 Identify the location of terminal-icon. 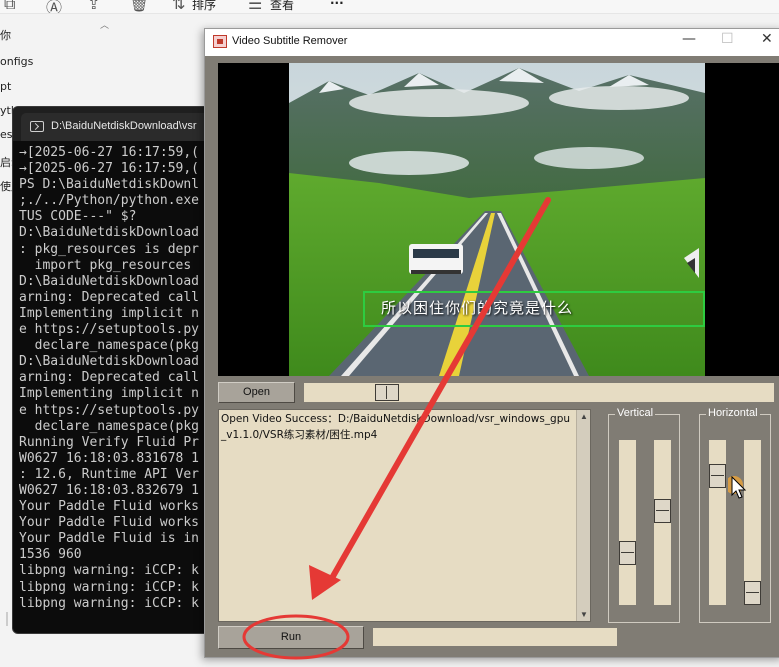
(37, 126).